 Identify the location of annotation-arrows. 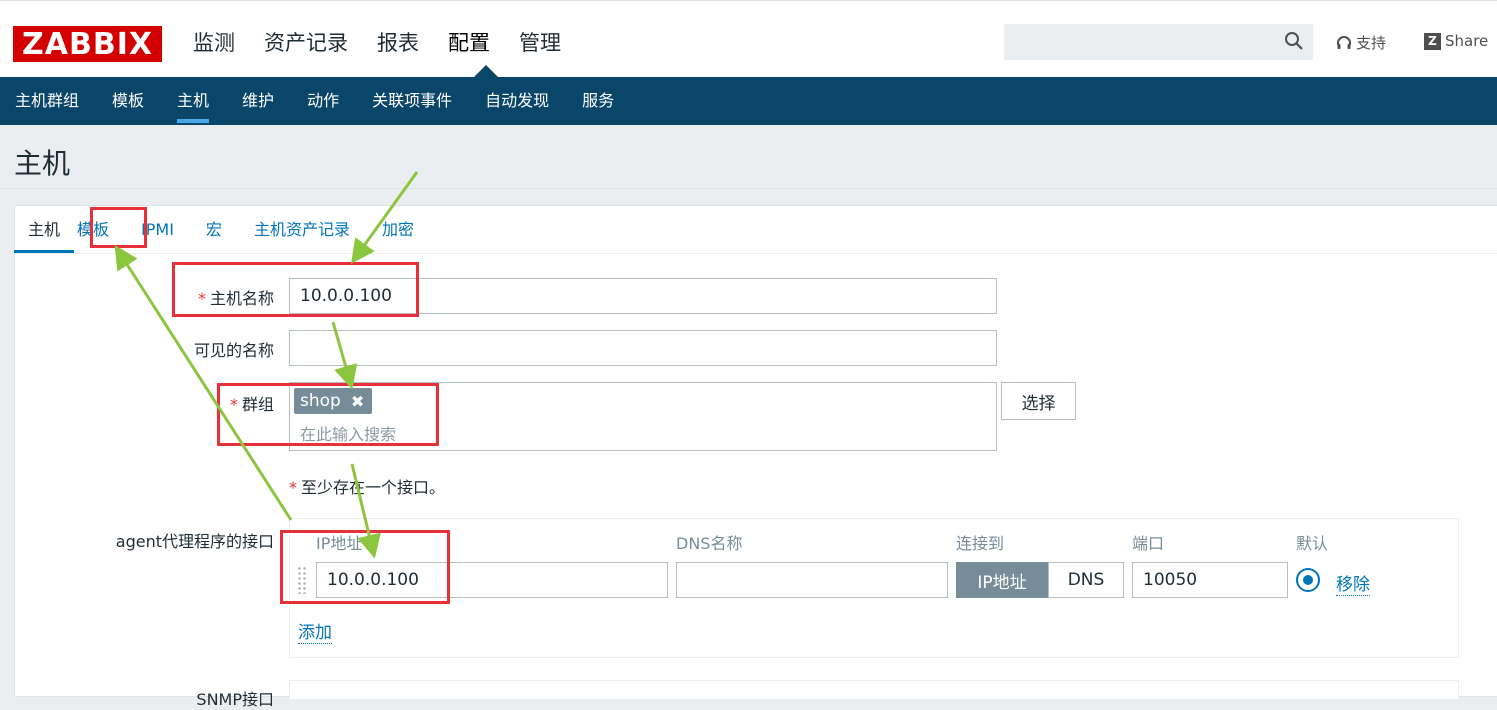
(266, 365).